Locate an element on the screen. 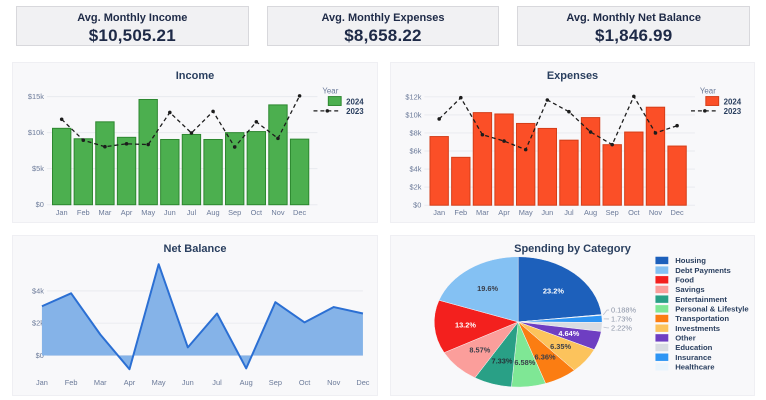 The image size is (766, 400). x-tick-label: Jul is located at coordinates (192, 212).